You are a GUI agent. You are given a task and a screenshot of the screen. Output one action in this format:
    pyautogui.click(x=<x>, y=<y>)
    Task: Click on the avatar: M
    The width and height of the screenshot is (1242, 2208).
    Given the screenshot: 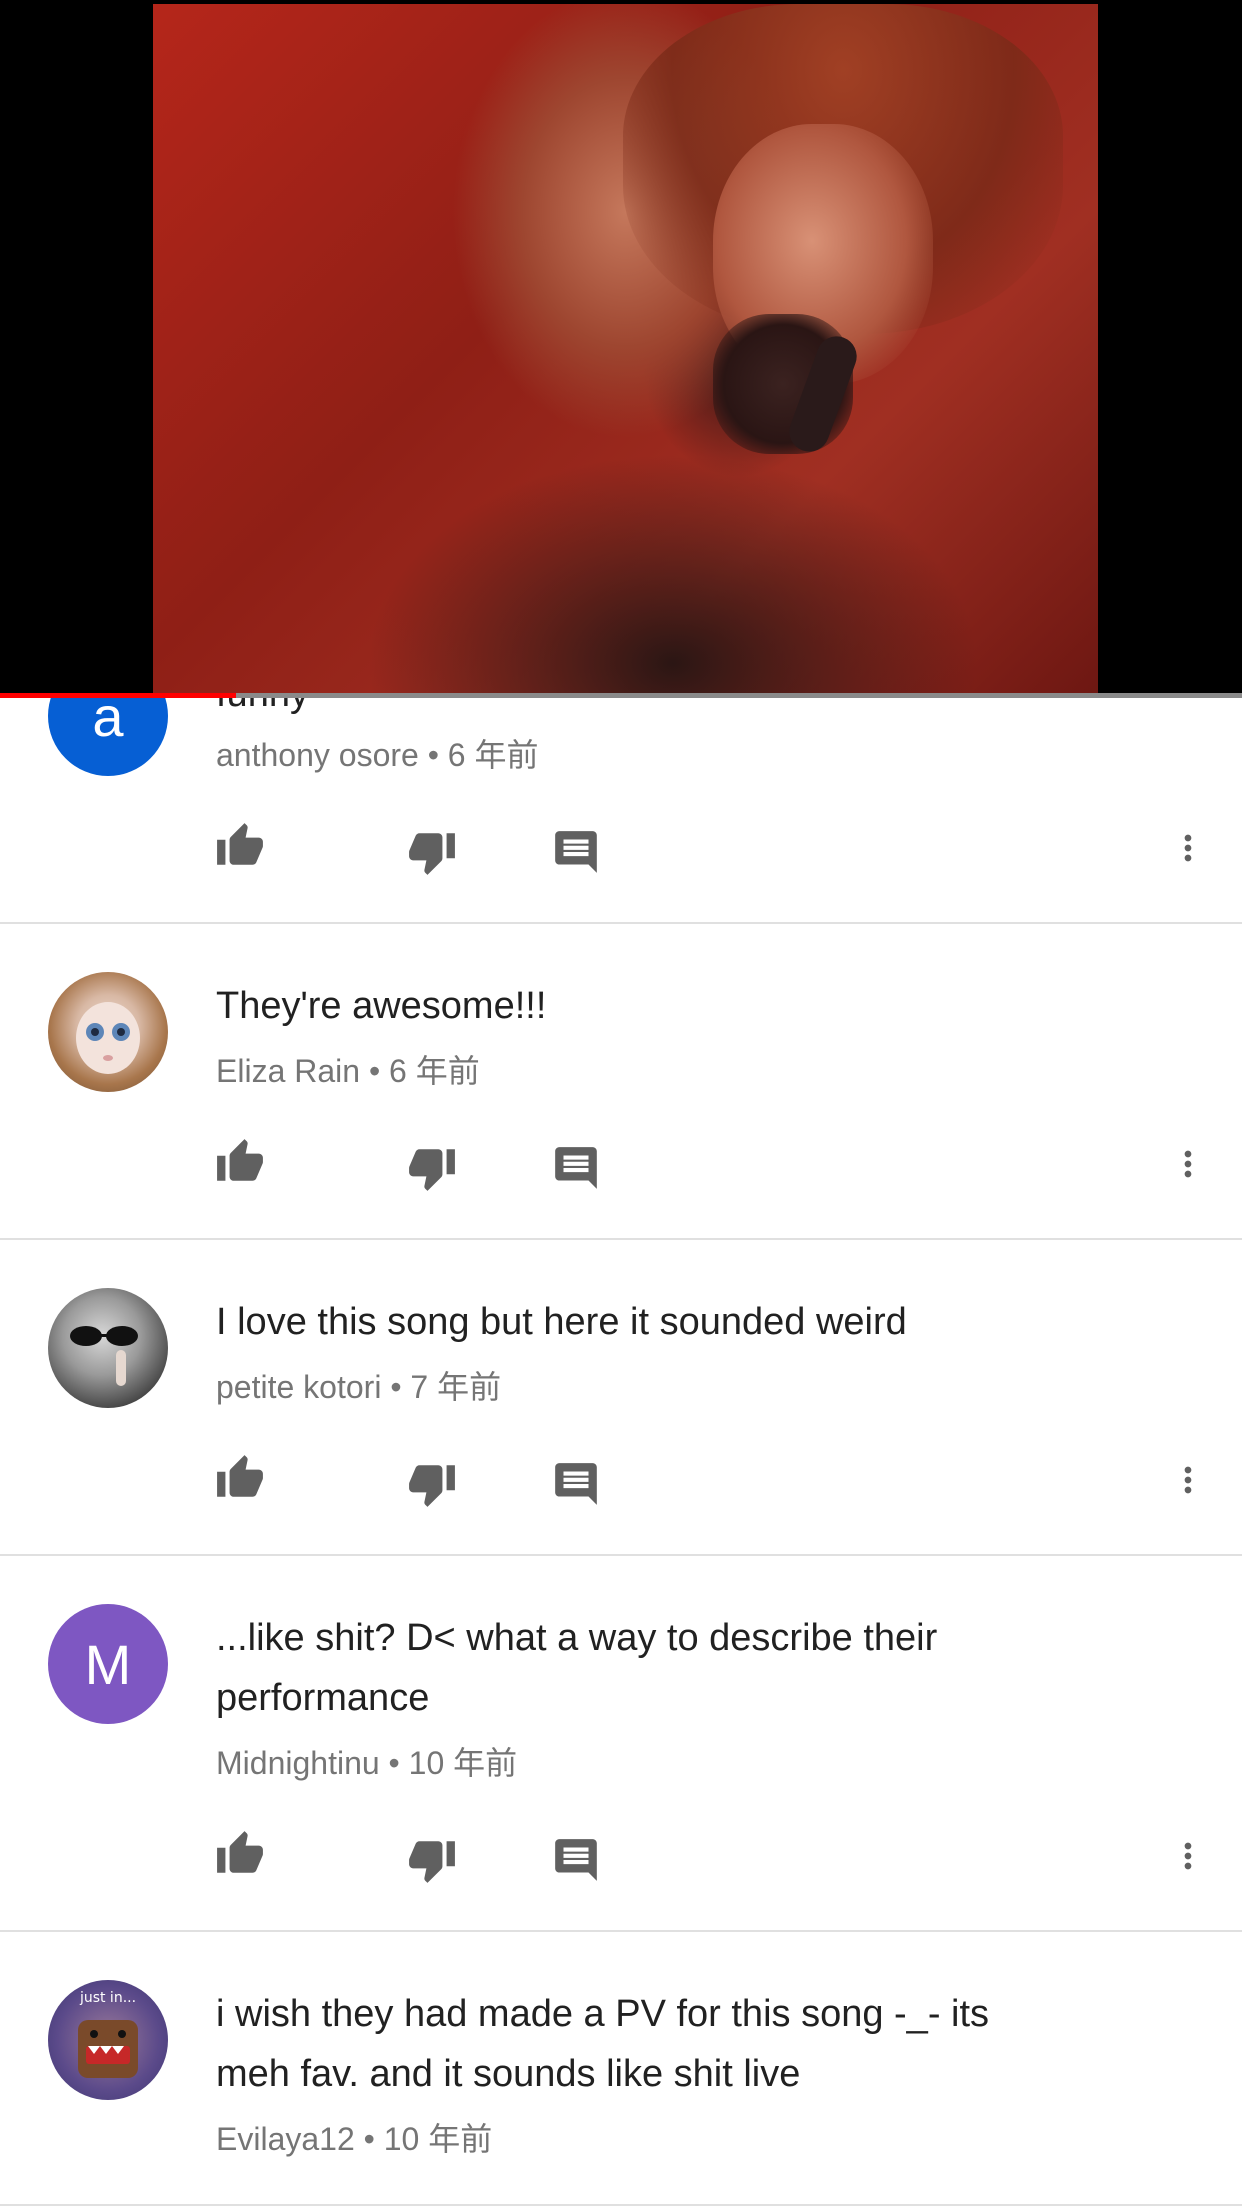 What is the action you would take?
    pyautogui.click(x=108, y=1664)
    